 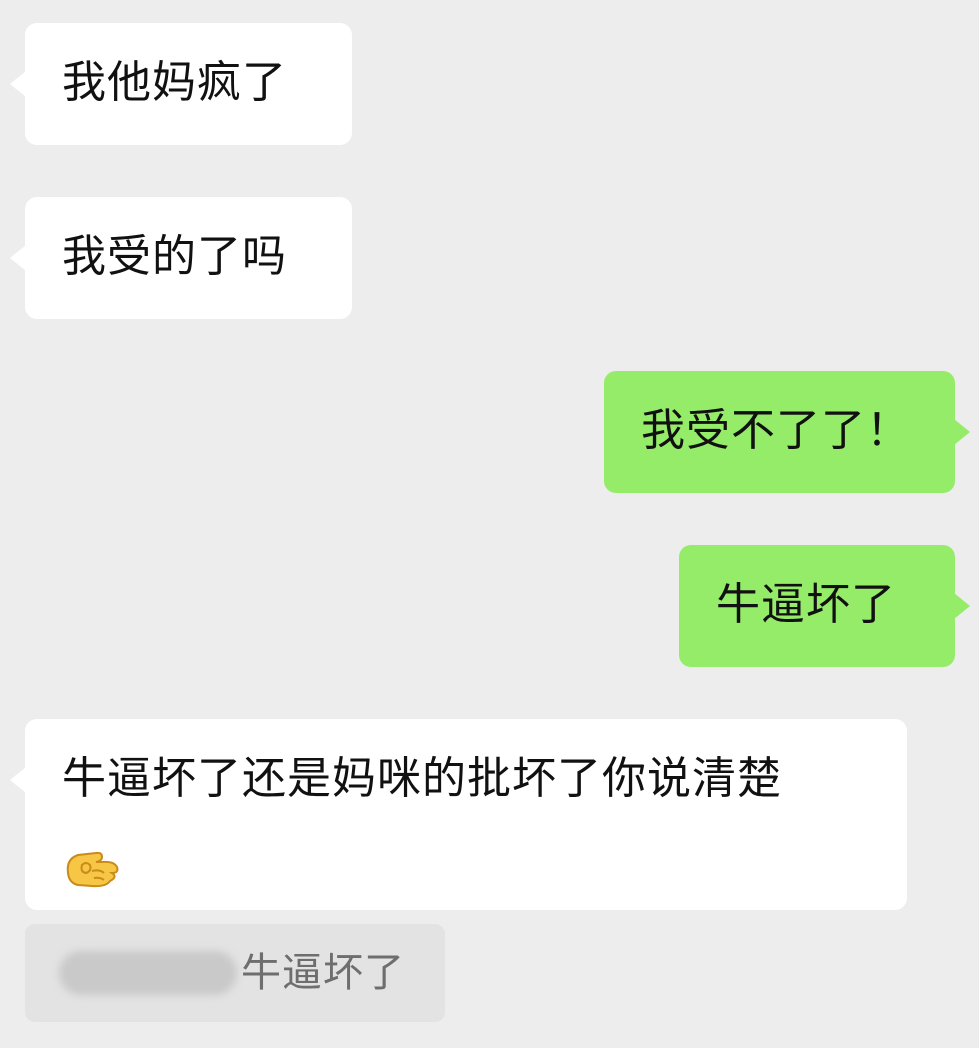 I want to click on quoted-message-text: 牛逼坏了, so click(x=323, y=973).